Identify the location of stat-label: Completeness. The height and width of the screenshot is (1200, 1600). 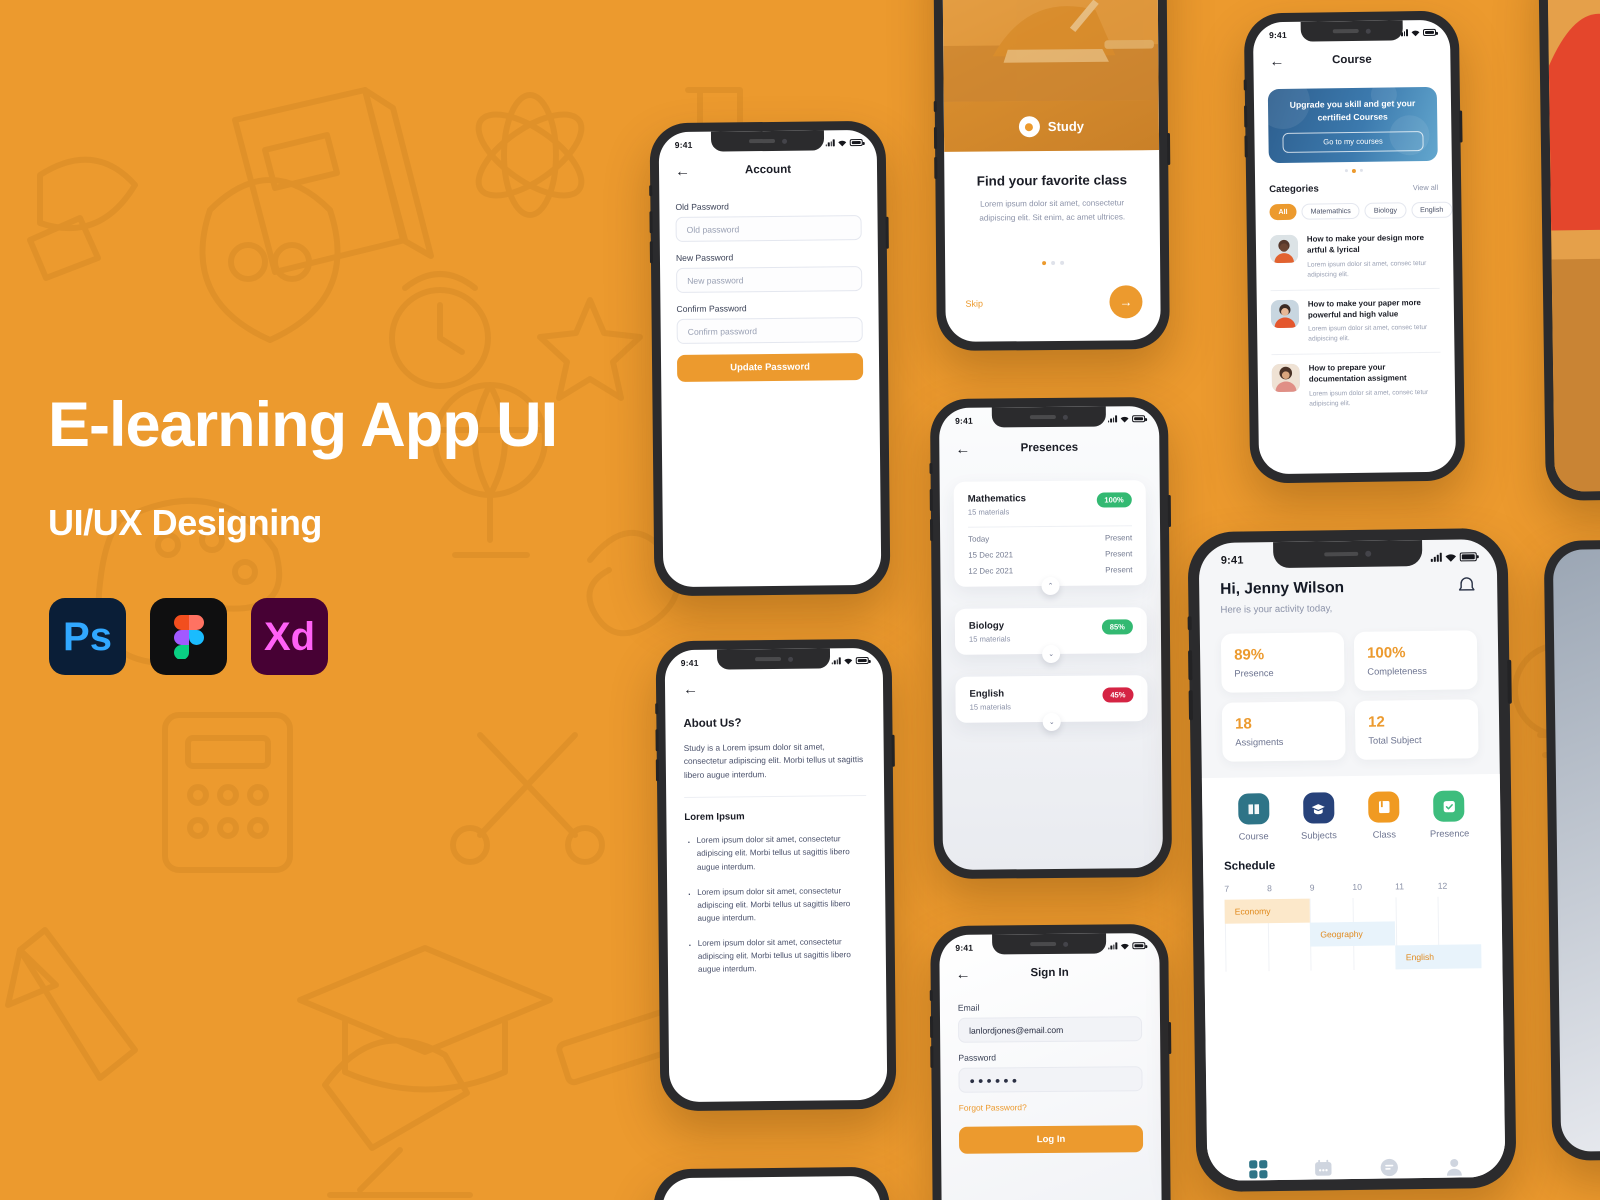
(1397, 671).